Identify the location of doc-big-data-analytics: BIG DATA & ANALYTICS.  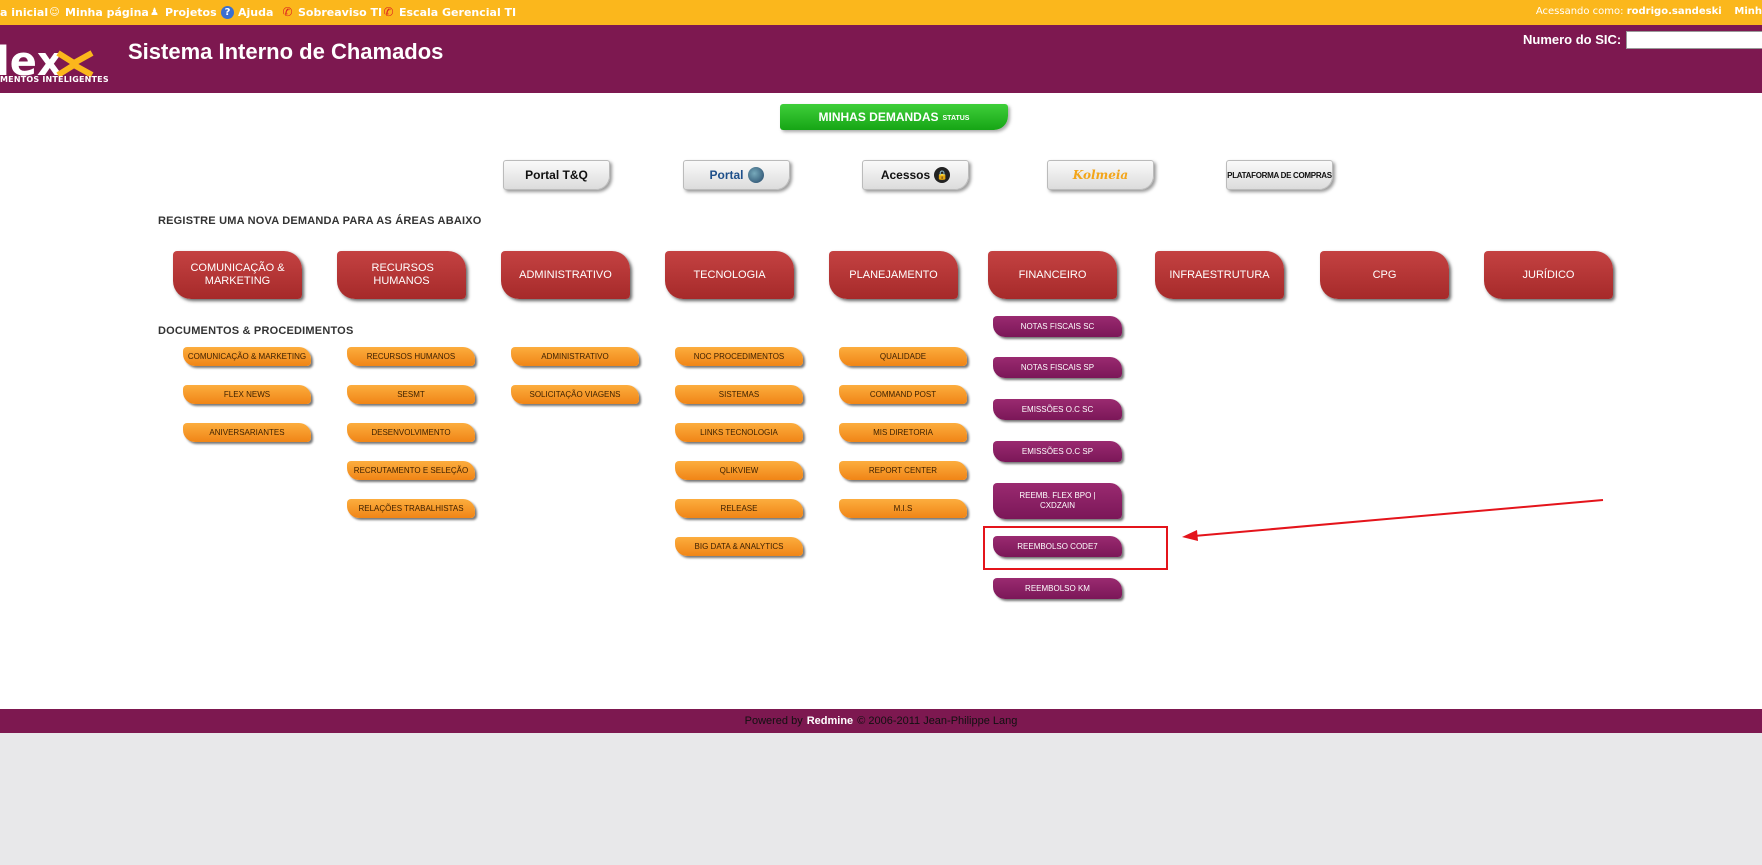
(739, 546).